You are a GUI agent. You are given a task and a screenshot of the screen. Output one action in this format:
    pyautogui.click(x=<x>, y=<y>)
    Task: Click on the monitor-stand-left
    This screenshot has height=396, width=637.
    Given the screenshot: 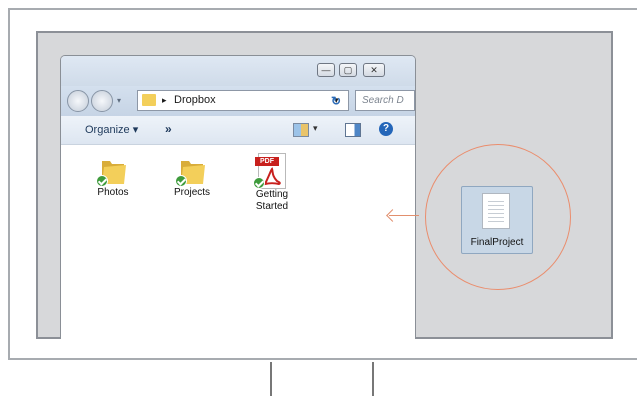 What is the action you would take?
    pyautogui.click(x=271, y=379)
    